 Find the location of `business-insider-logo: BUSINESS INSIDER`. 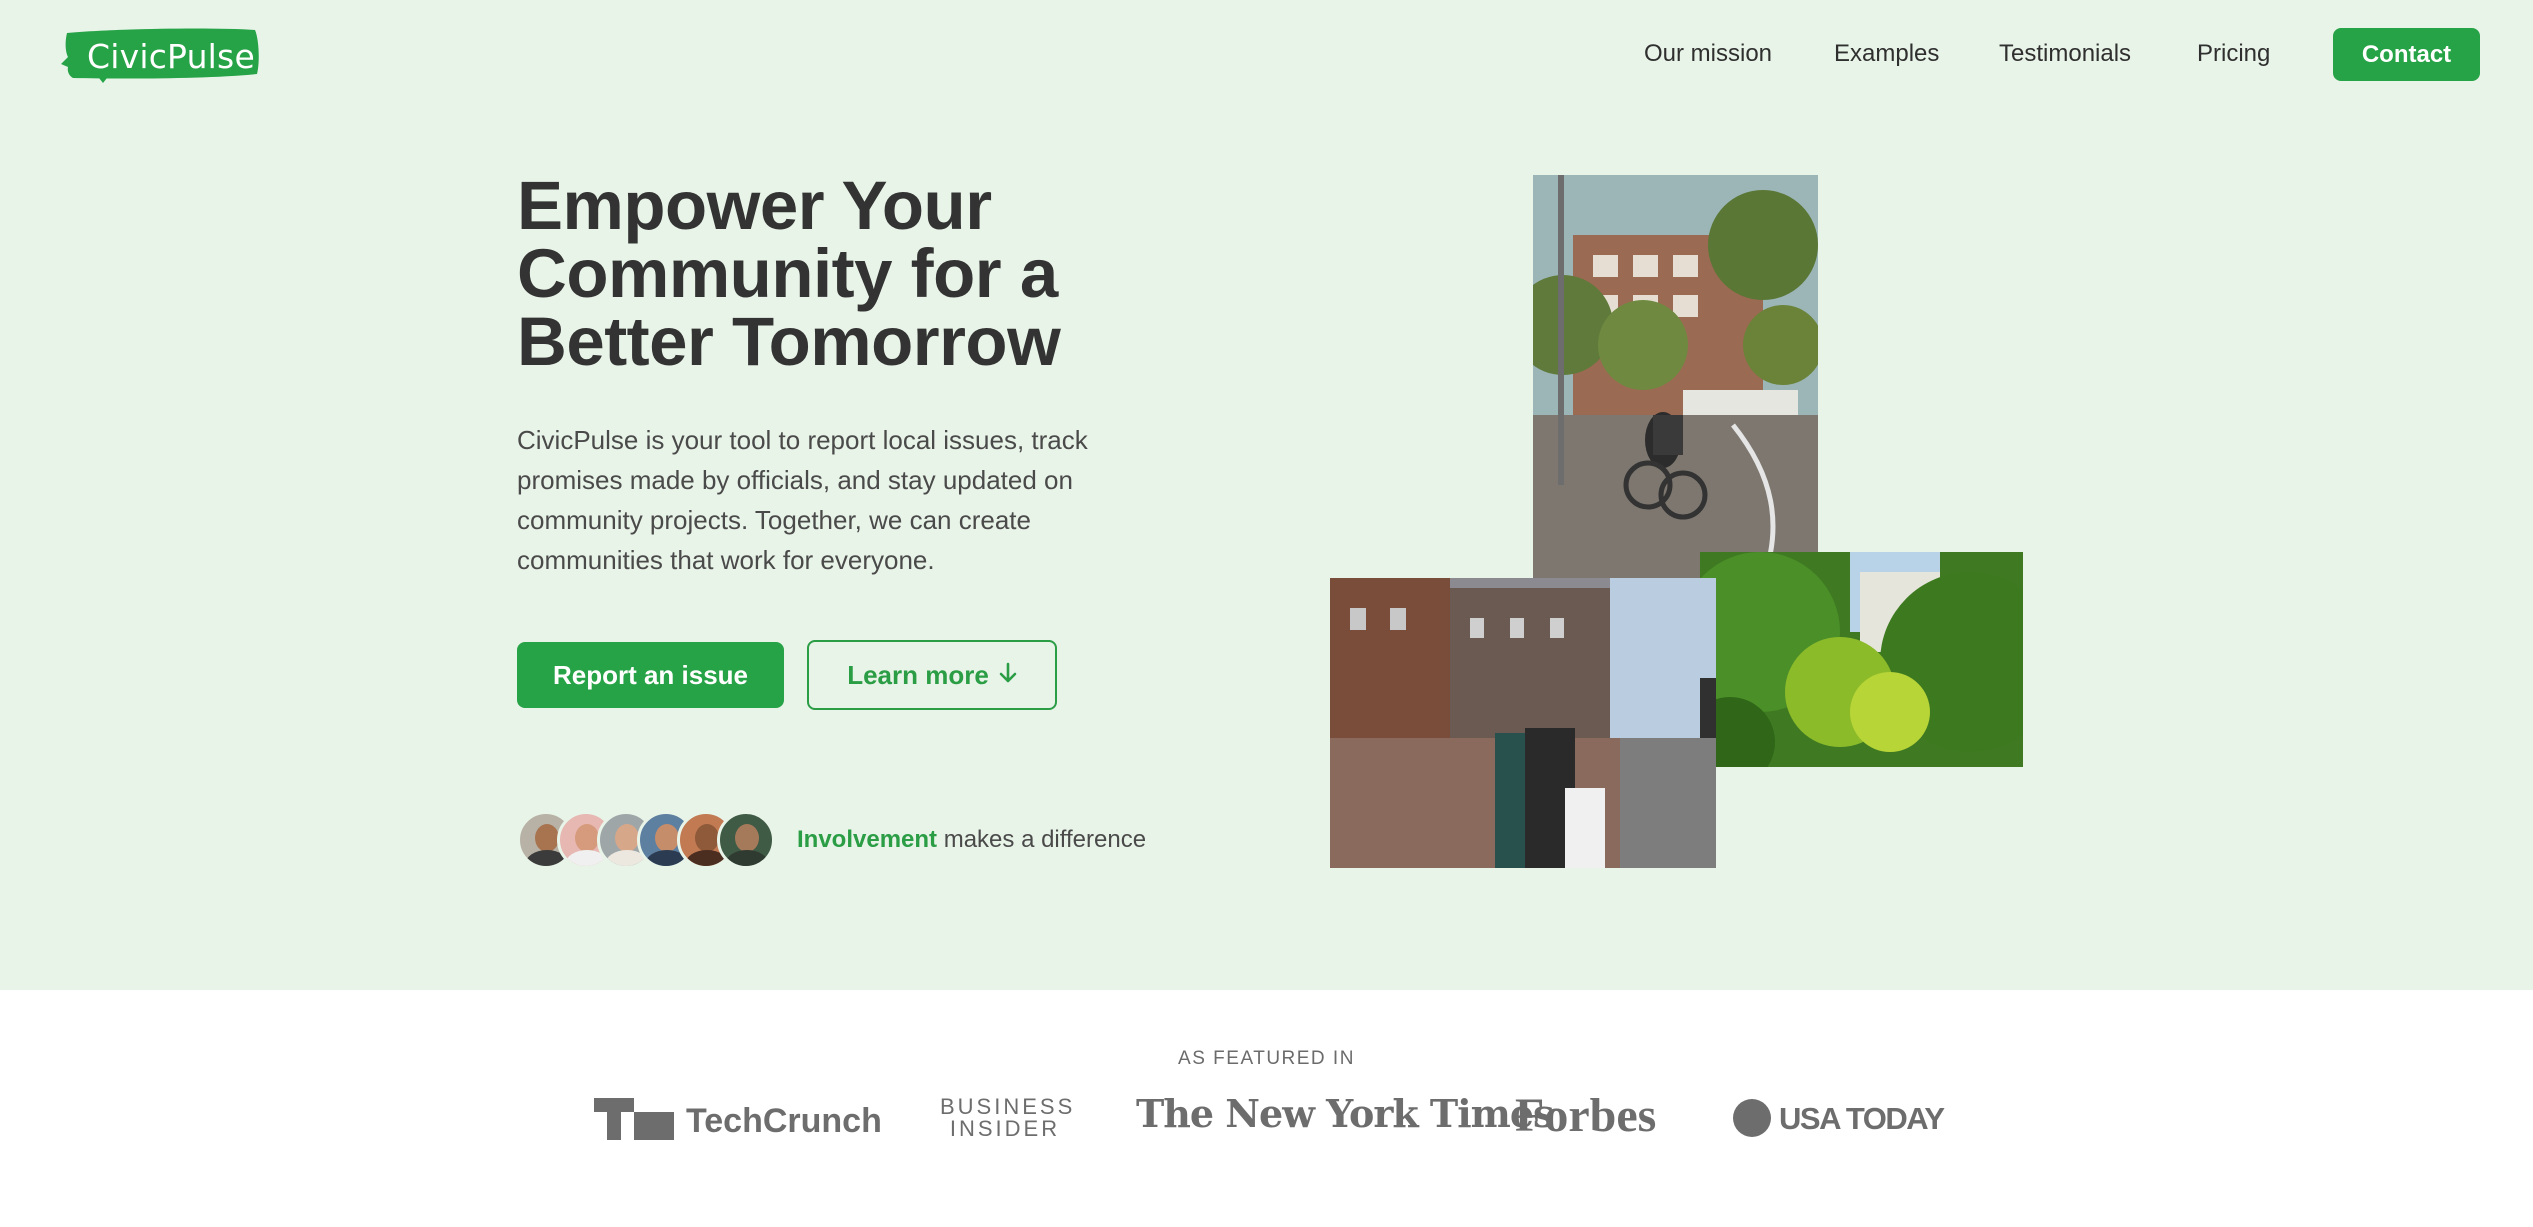

business-insider-logo: BUSINESS INSIDER is located at coordinates (1008, 1117).